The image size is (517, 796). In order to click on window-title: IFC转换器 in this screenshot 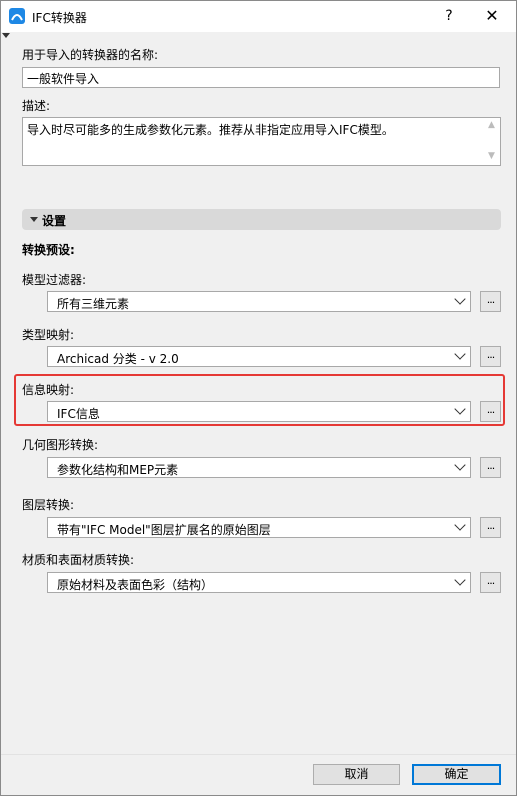, I will do `click(59, 18)`.